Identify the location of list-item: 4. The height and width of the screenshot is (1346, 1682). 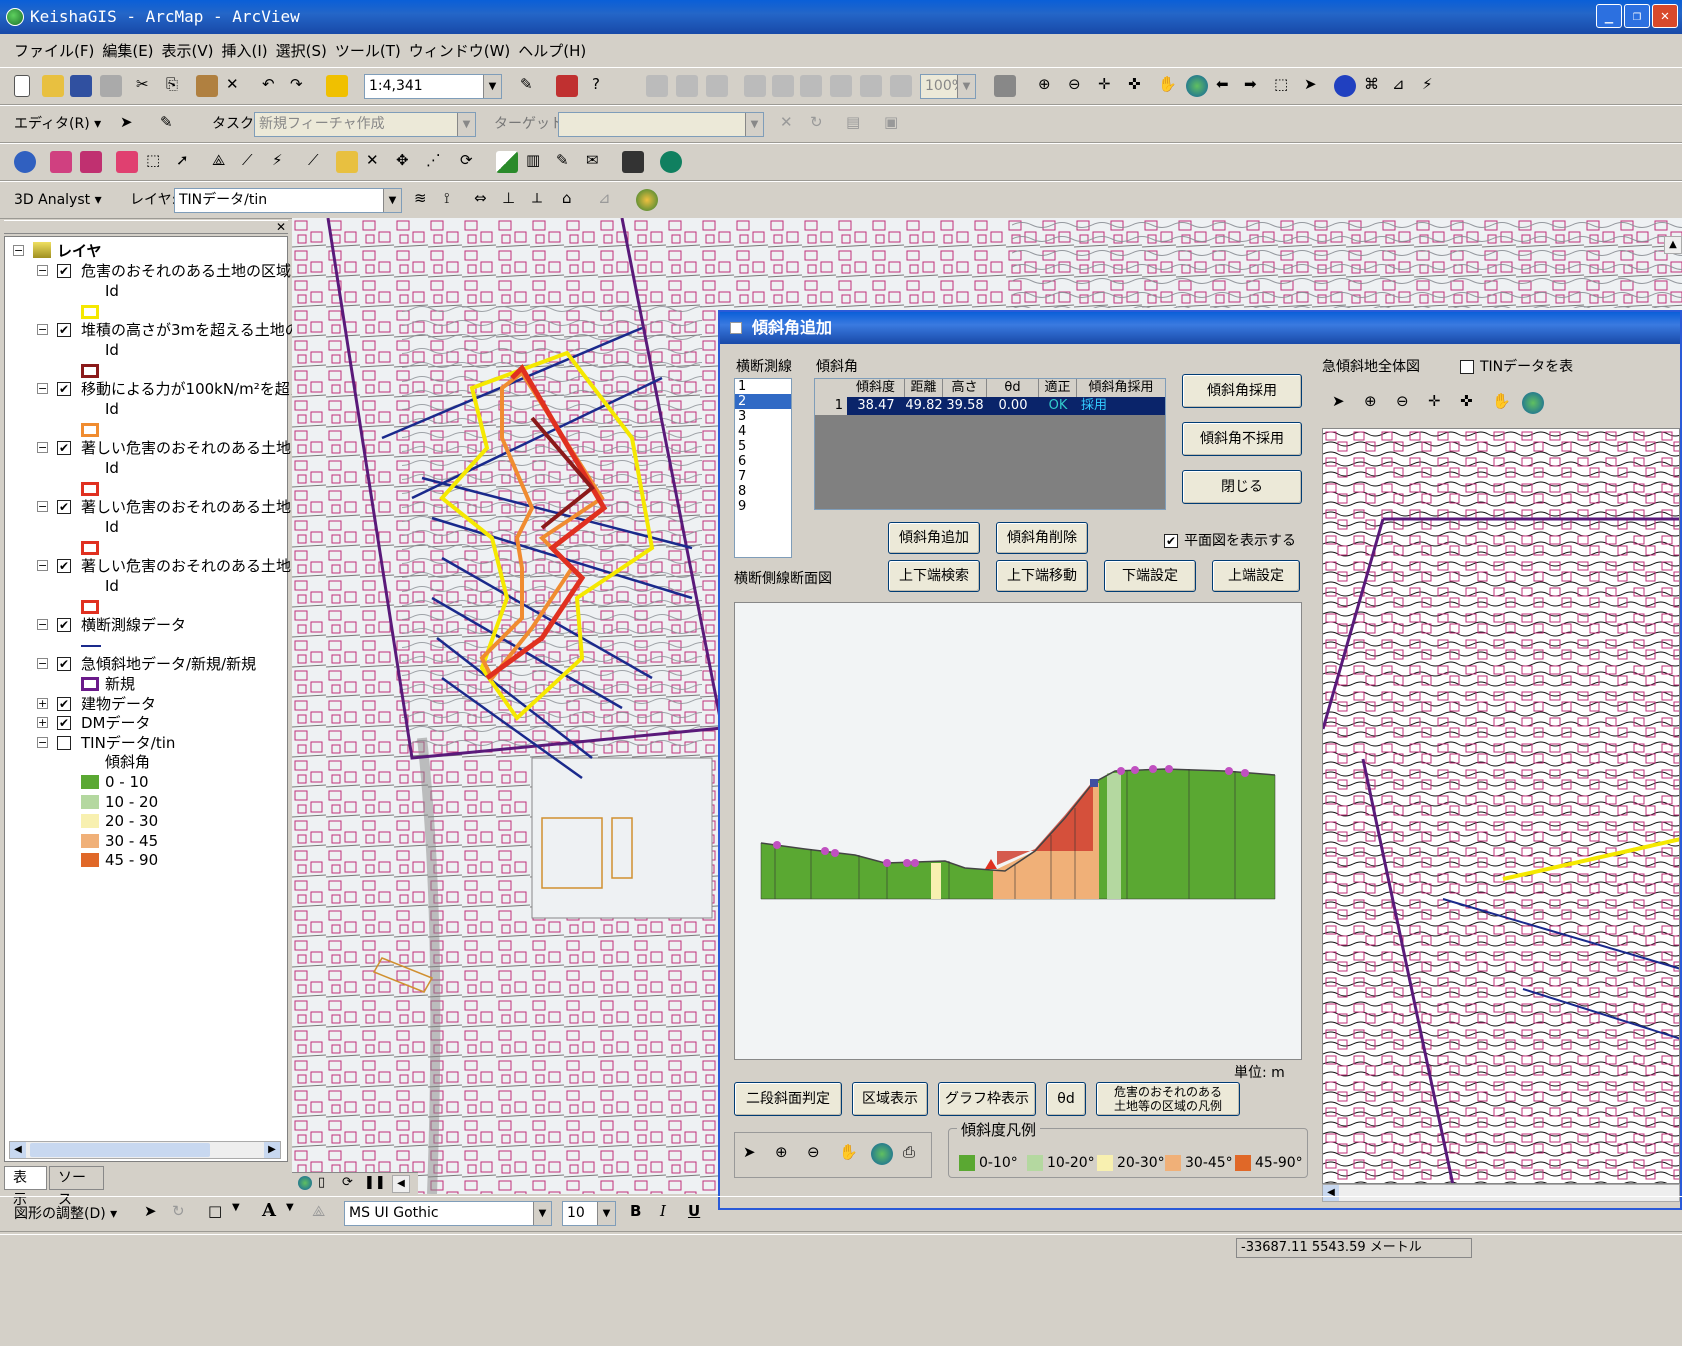
(763, 431).